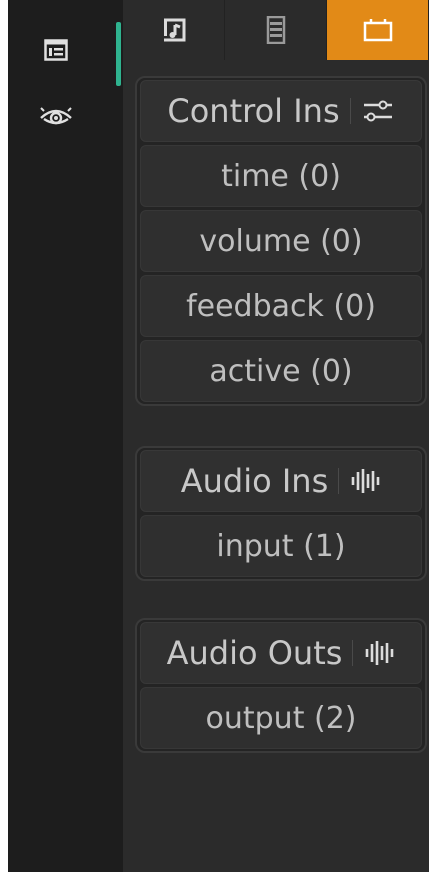 The image size is (429, 872). I want to click on music-note-icon, so click(174, 30).